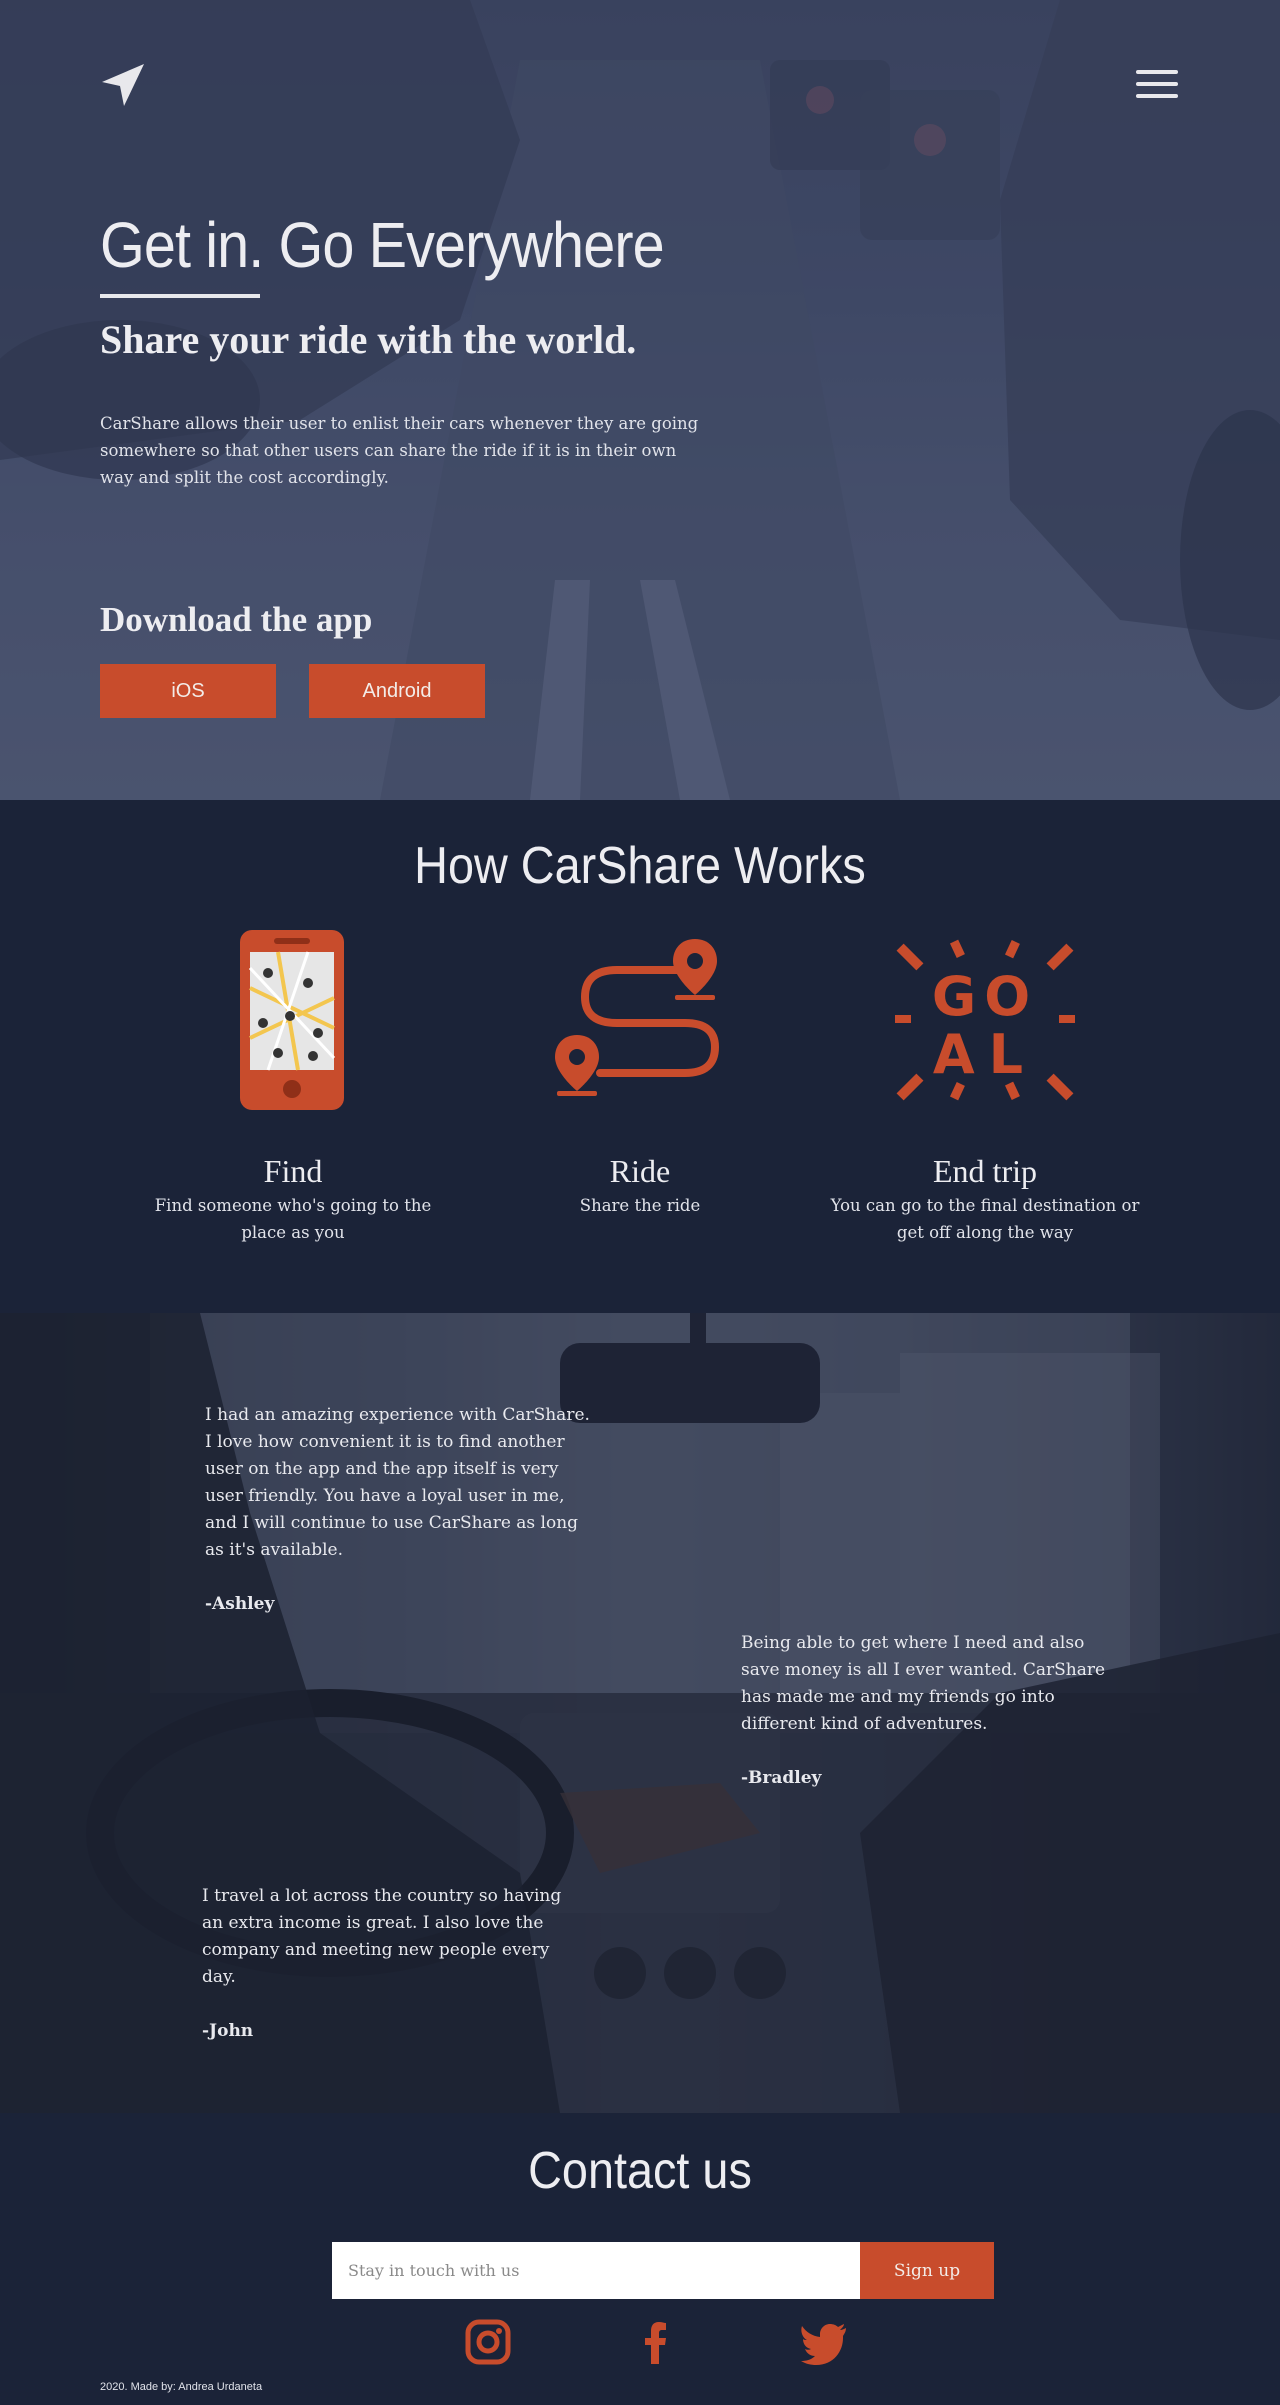 The image size is (1280, 2405). What do you see at coordinates (596, 2270) in the screenshot?
I see `contact-email-input` at bounding box center [596, 2270].